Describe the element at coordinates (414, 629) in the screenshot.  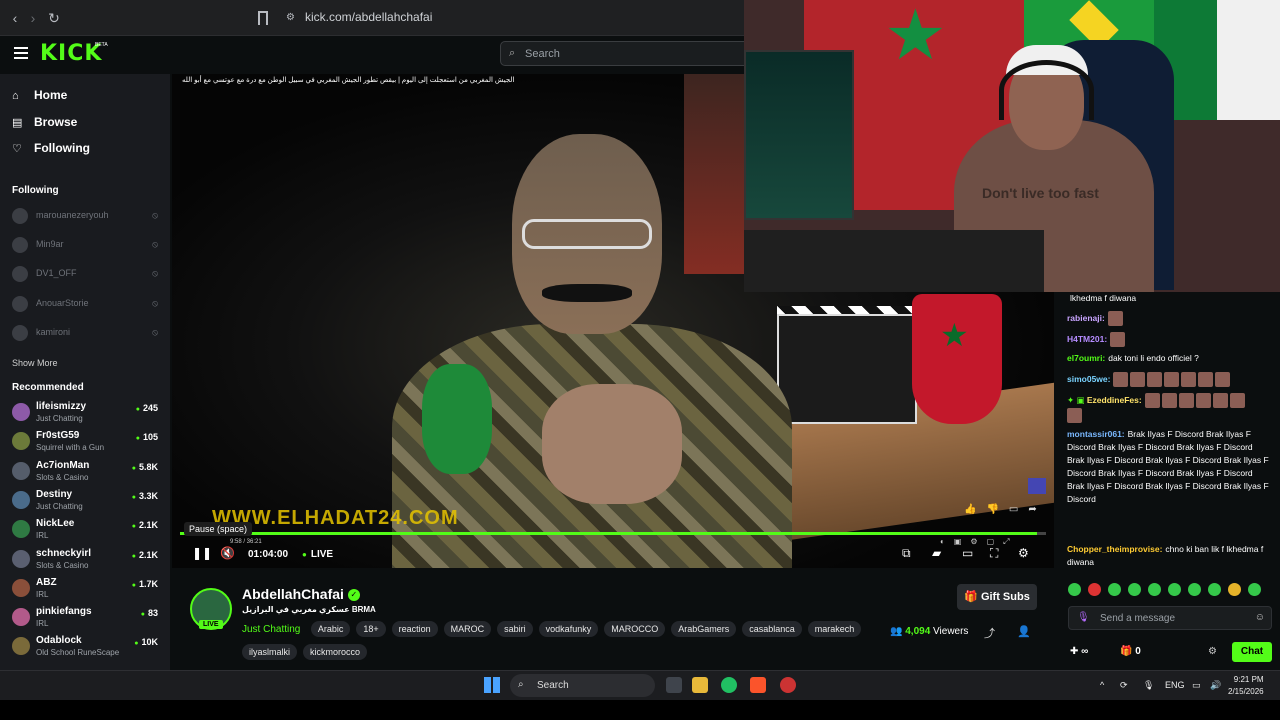
I see `stream-tag: reaction` at that location.